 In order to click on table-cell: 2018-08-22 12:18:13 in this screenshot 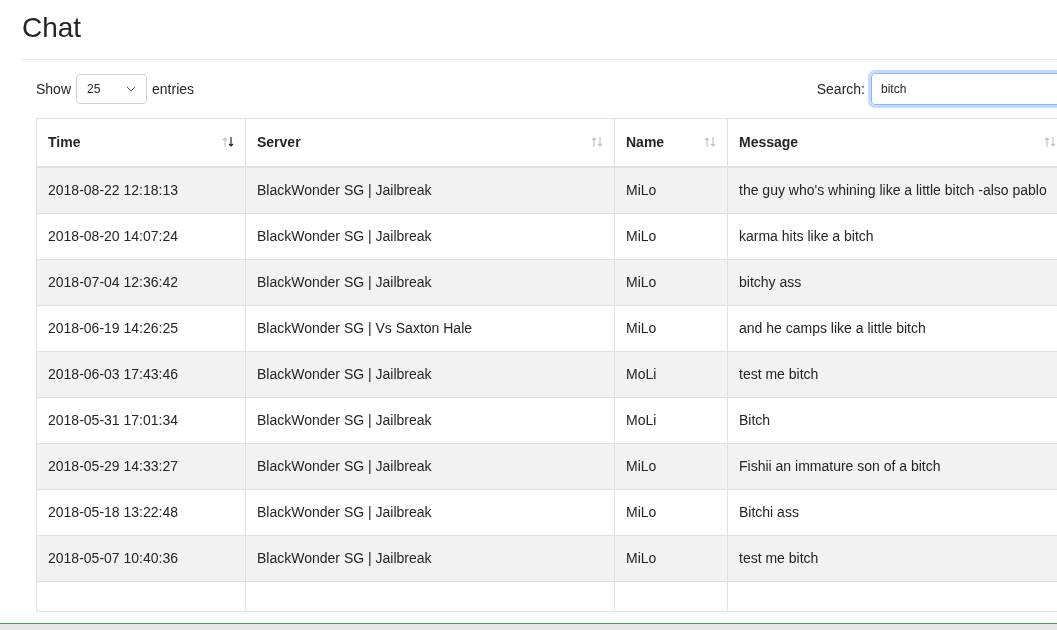, I will do `click(113, 189)`.